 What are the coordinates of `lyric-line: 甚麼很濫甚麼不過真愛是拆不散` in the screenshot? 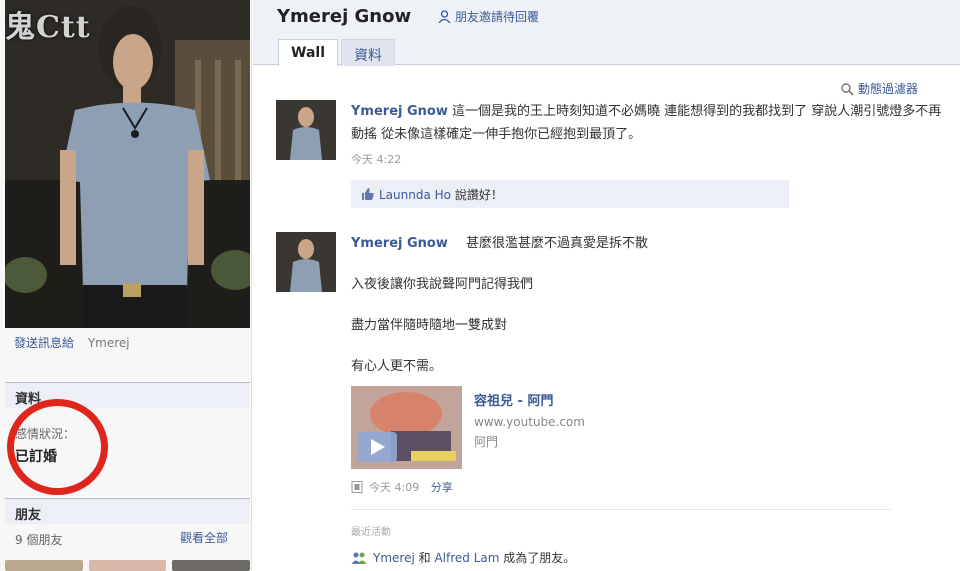 It's located at (557, 243).